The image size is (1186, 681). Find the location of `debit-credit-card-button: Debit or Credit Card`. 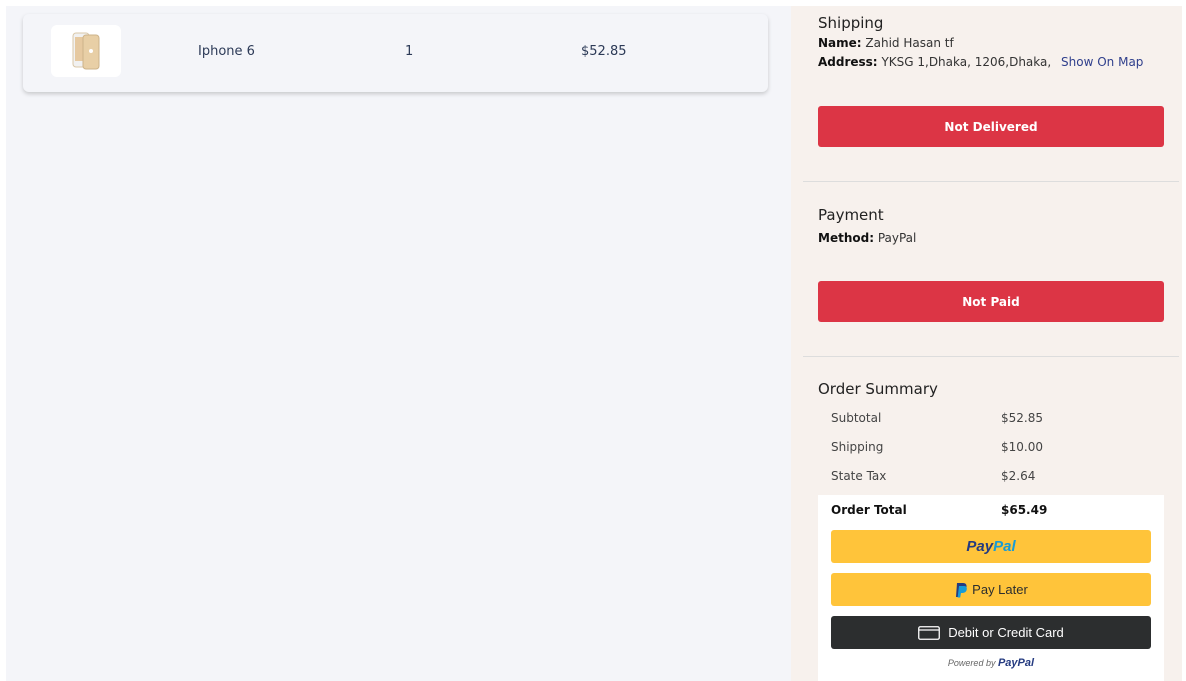

debit-credit-card-button: Debit or Credit Card is located at coordinates (991, 632).